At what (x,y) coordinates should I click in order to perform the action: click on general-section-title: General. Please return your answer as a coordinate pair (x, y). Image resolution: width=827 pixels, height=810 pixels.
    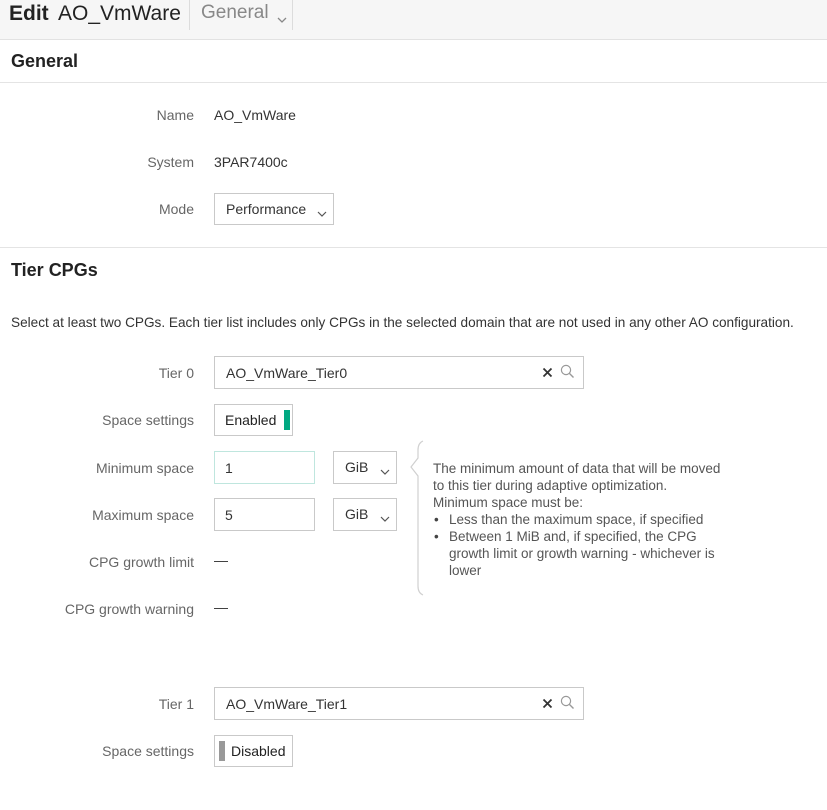
    Looking at the image, I should click on (45, 61).